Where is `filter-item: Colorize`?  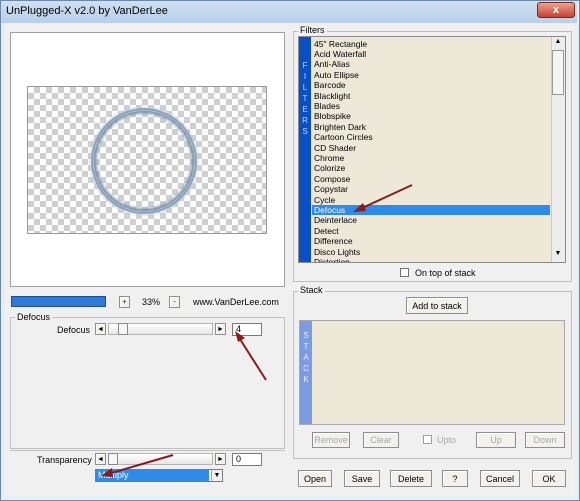
filter-item: Colorize is located at coordinates (329, 168).